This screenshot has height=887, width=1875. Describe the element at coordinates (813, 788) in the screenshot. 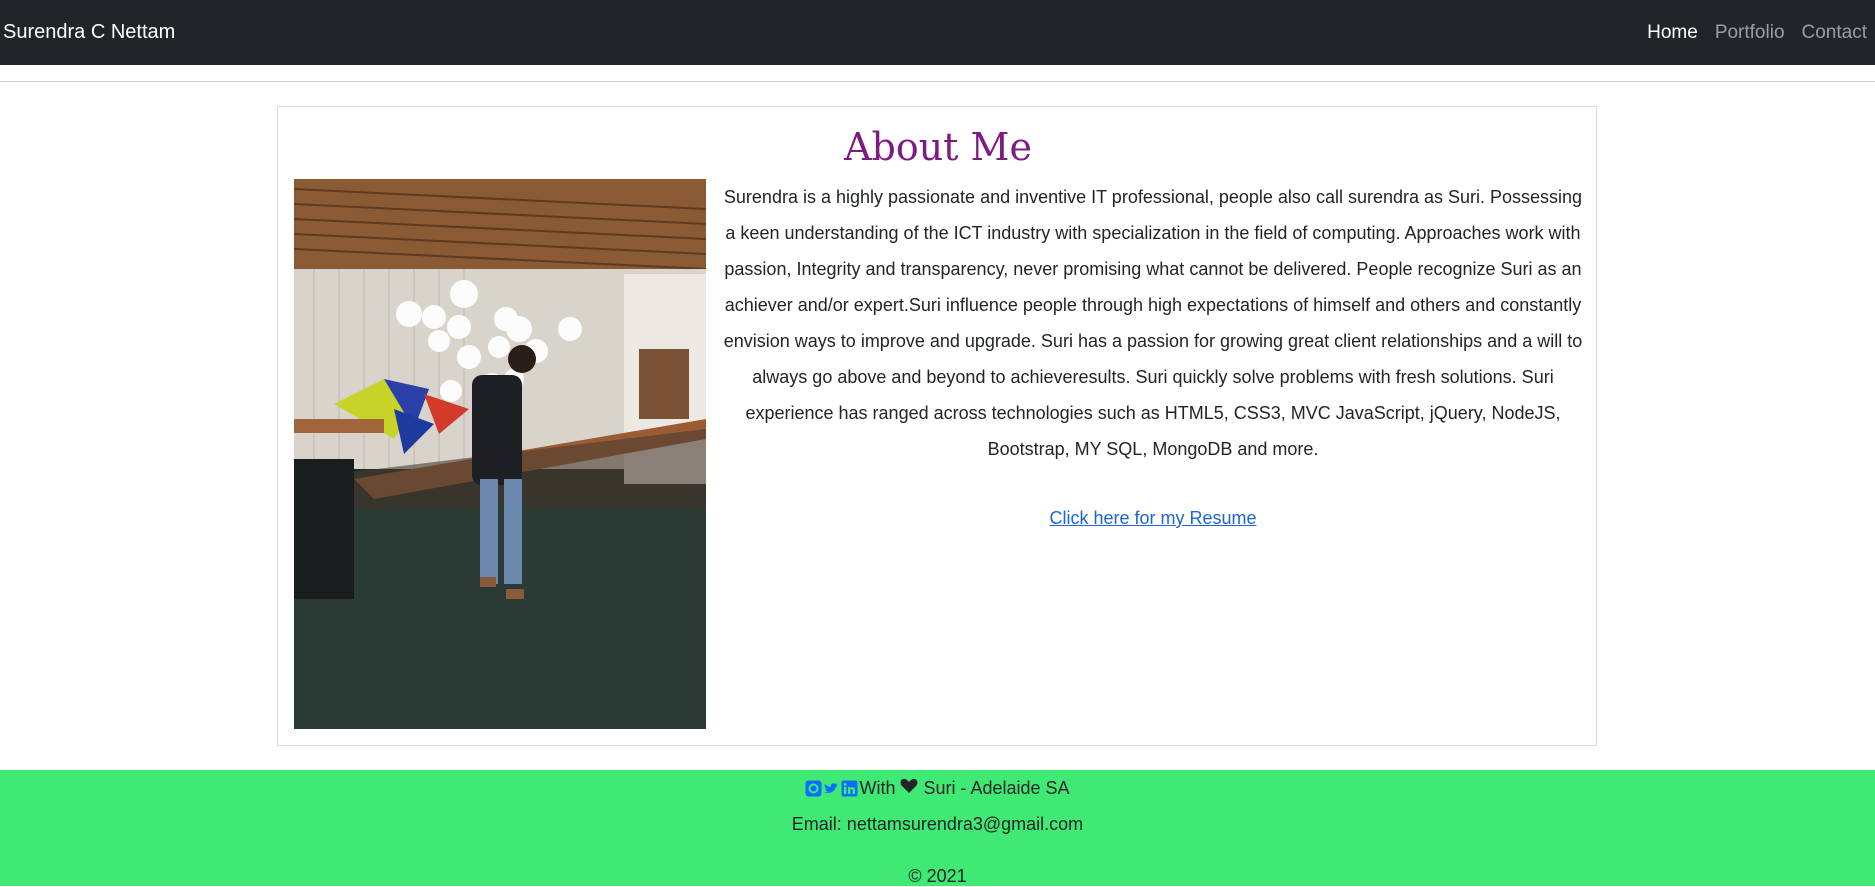

I see `github-icon` at that location.